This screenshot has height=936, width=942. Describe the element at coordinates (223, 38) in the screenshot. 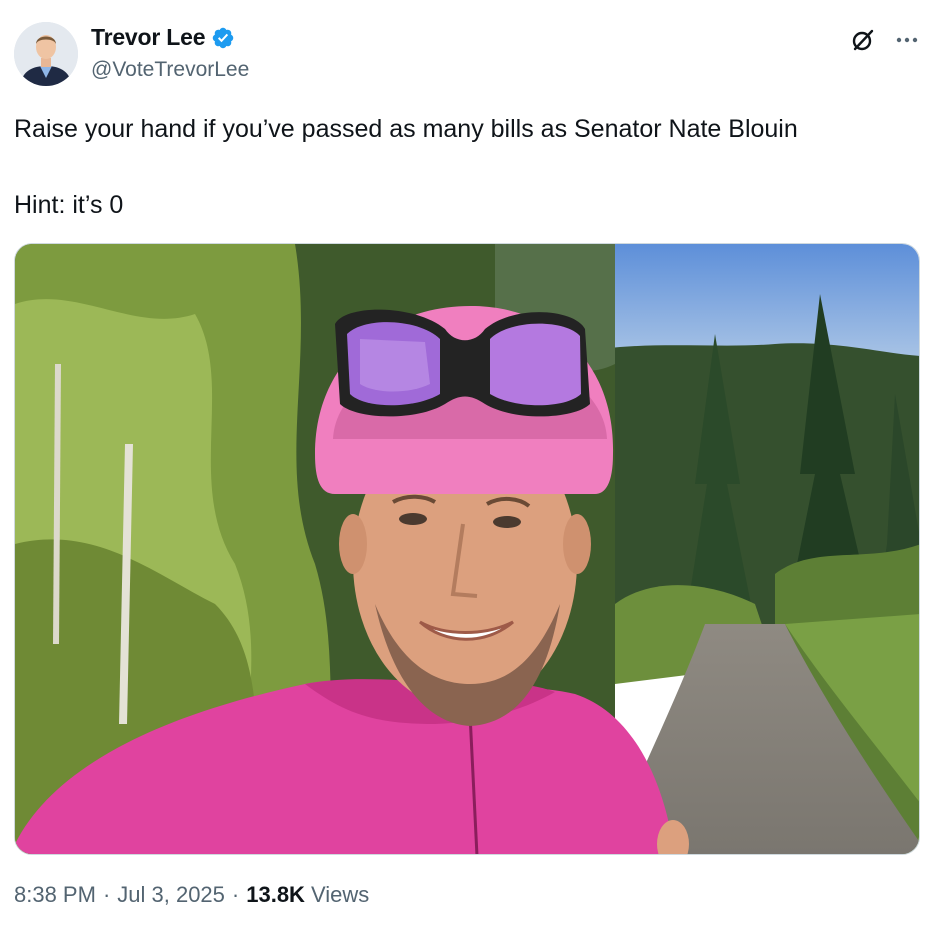

I see `verified-badge-icon` at that location.